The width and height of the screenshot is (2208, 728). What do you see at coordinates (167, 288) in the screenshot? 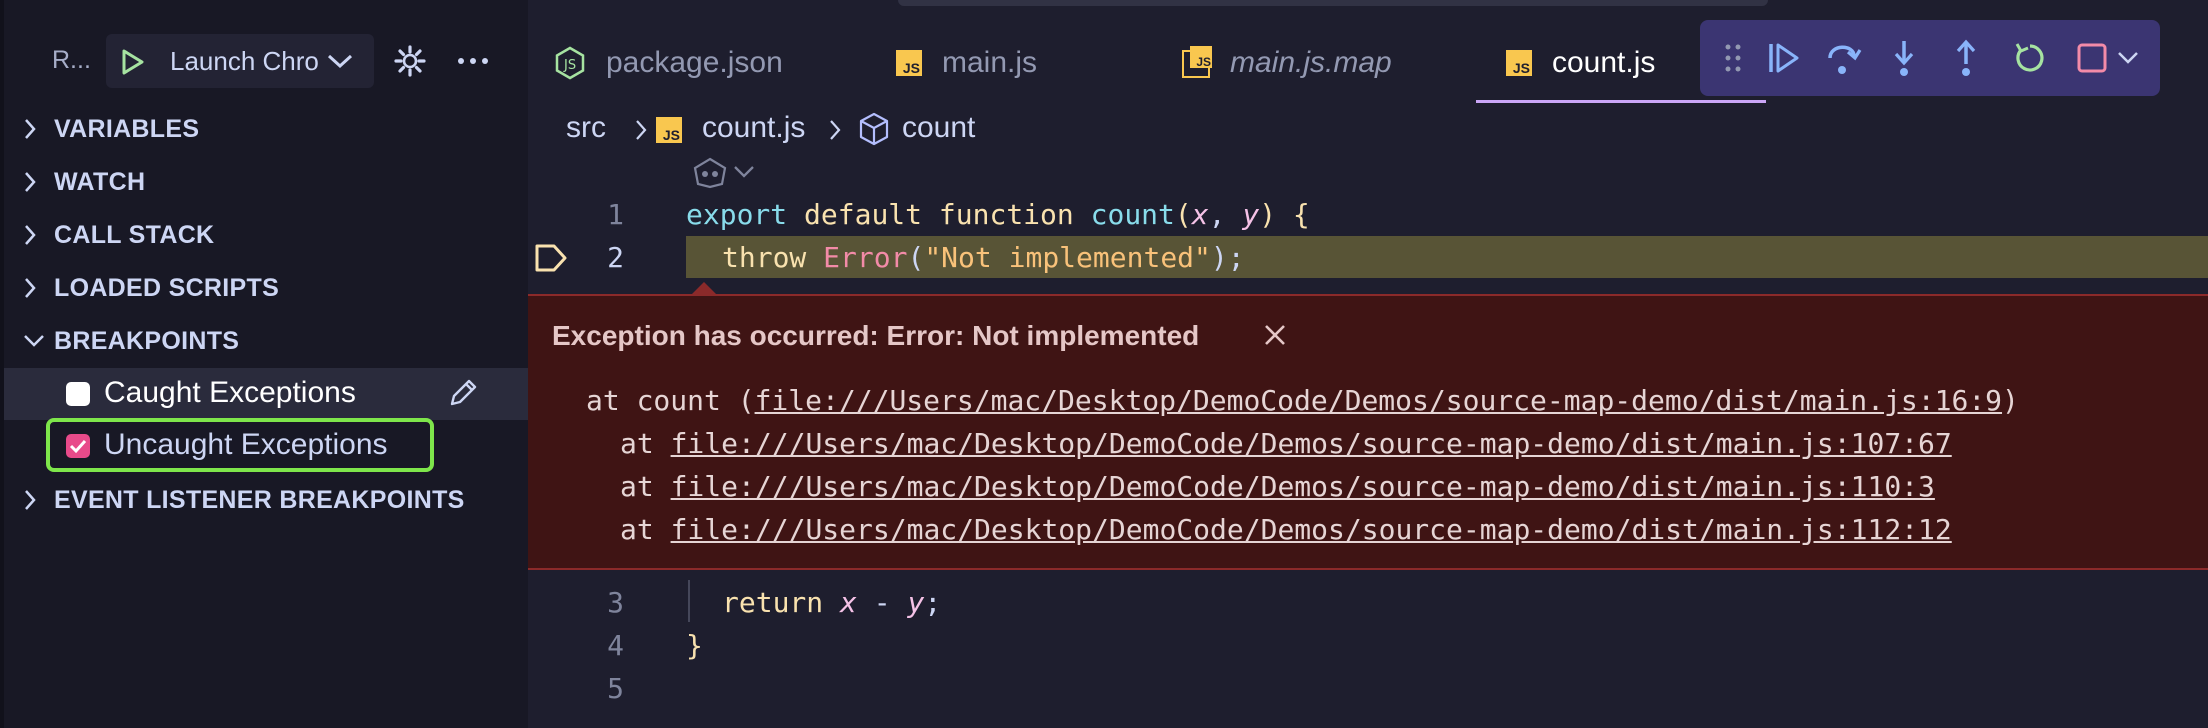
I see `section-label: LOADED SCRIPTS` at bounding box center [167, 288].